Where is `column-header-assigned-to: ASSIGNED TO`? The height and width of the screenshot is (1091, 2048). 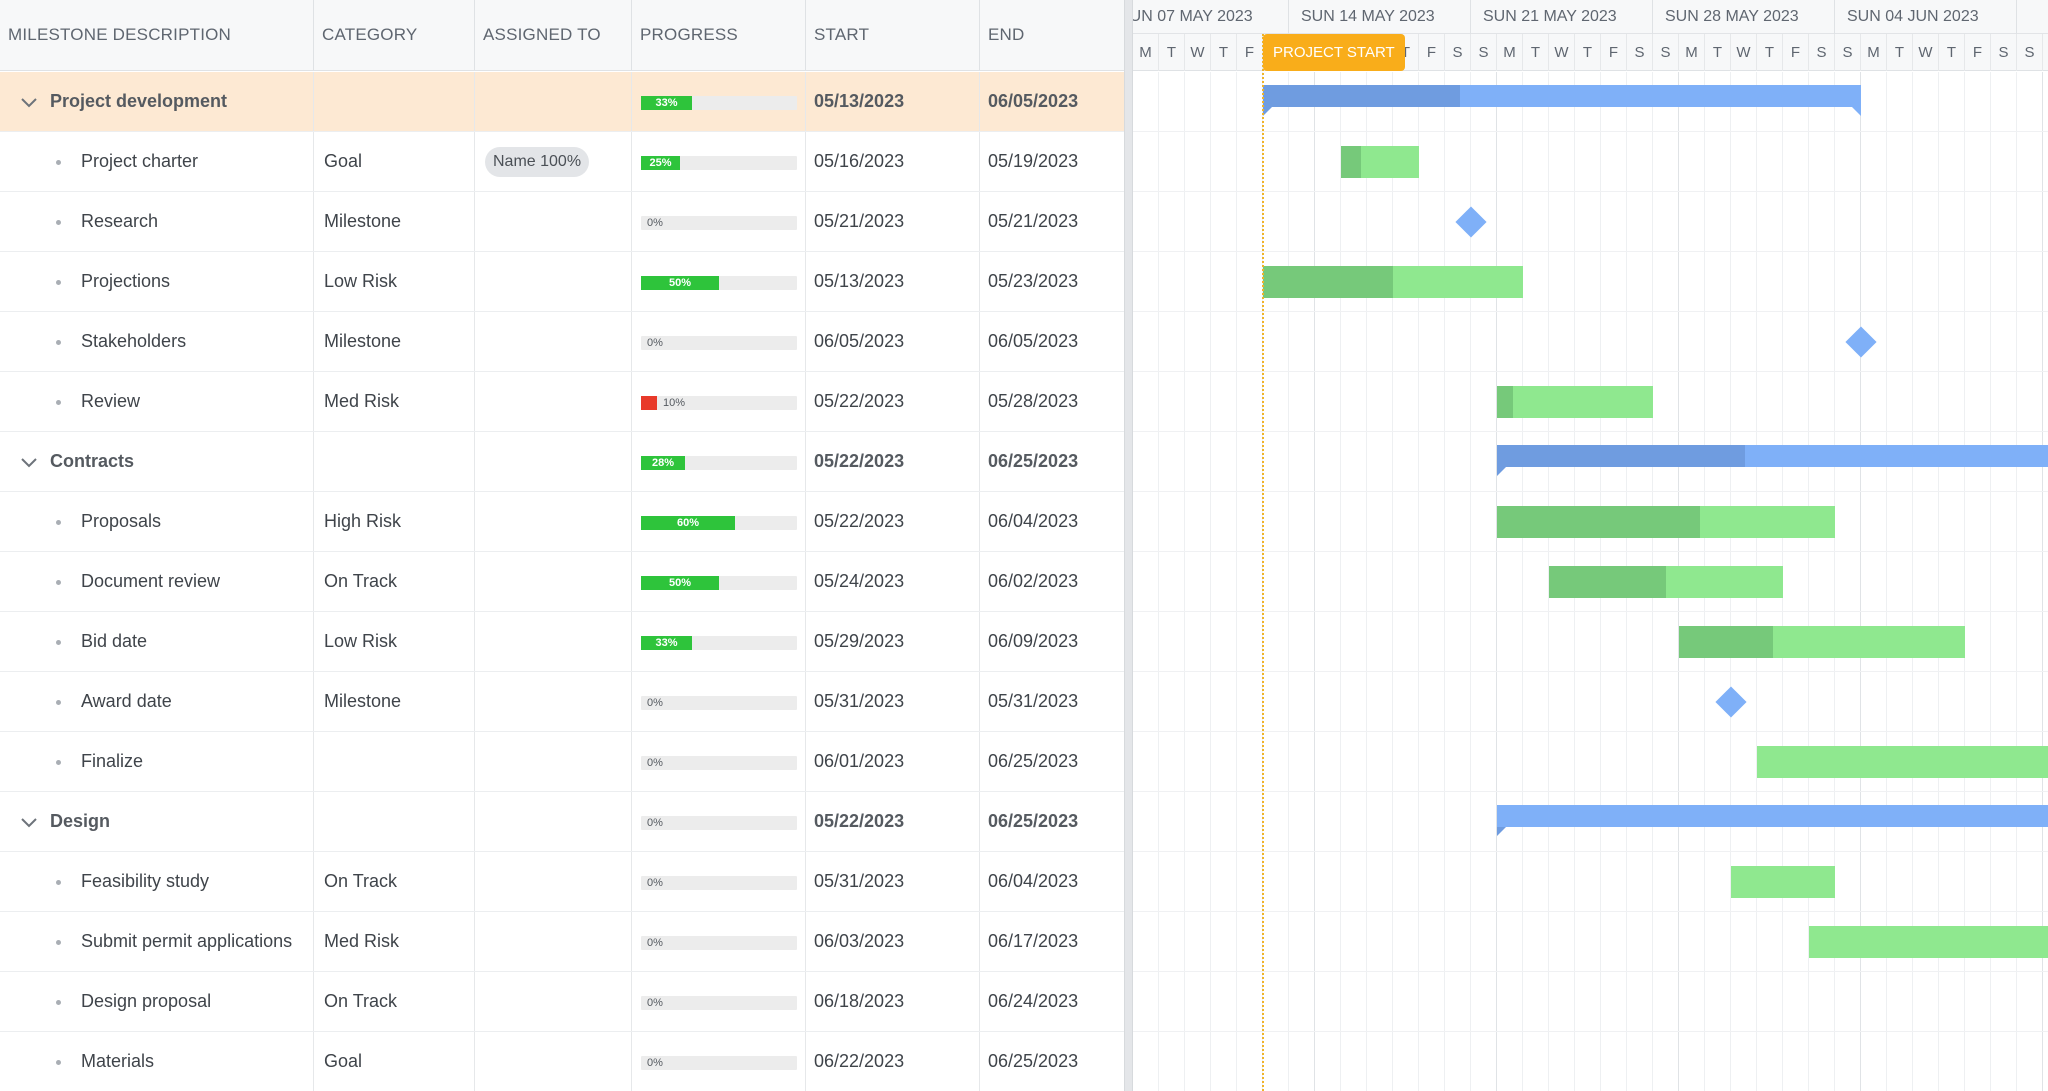 column-header-assigned-to: ASSIGNED TO is located at coordinates (553, 35).